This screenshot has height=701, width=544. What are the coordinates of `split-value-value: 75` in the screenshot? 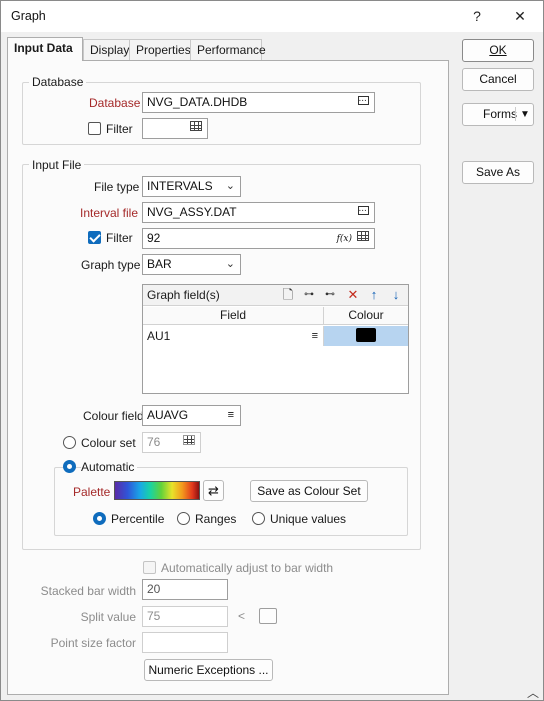 It's located at (154, 616).